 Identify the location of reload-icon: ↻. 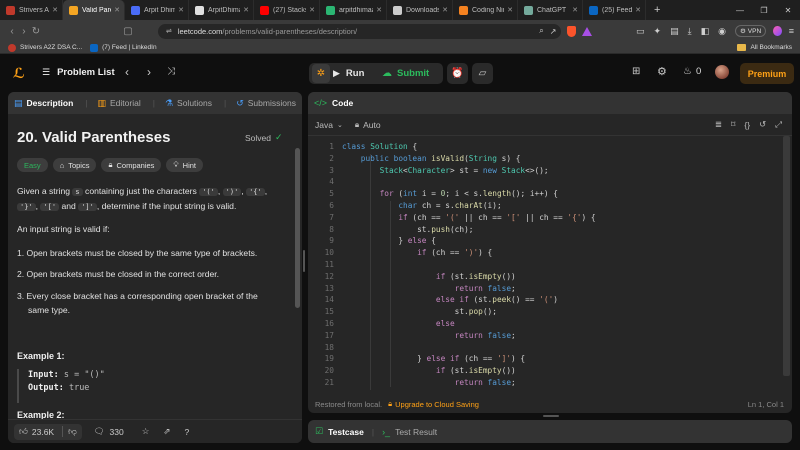
(36, 31).